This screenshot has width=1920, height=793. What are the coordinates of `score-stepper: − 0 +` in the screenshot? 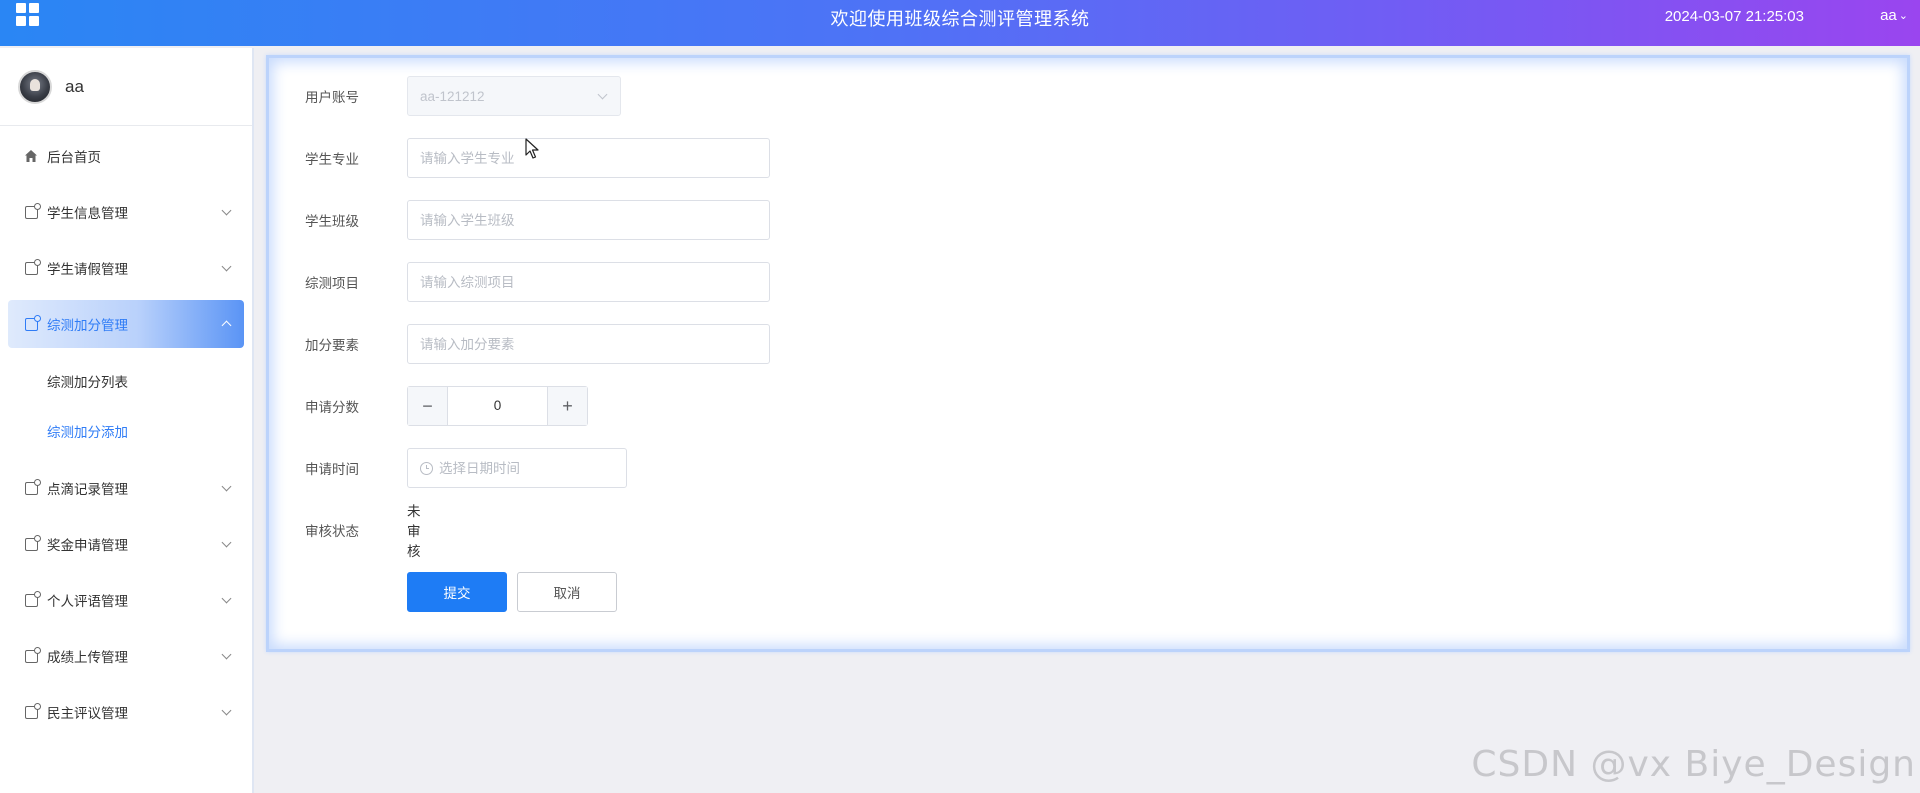 It's located at (497, 406).